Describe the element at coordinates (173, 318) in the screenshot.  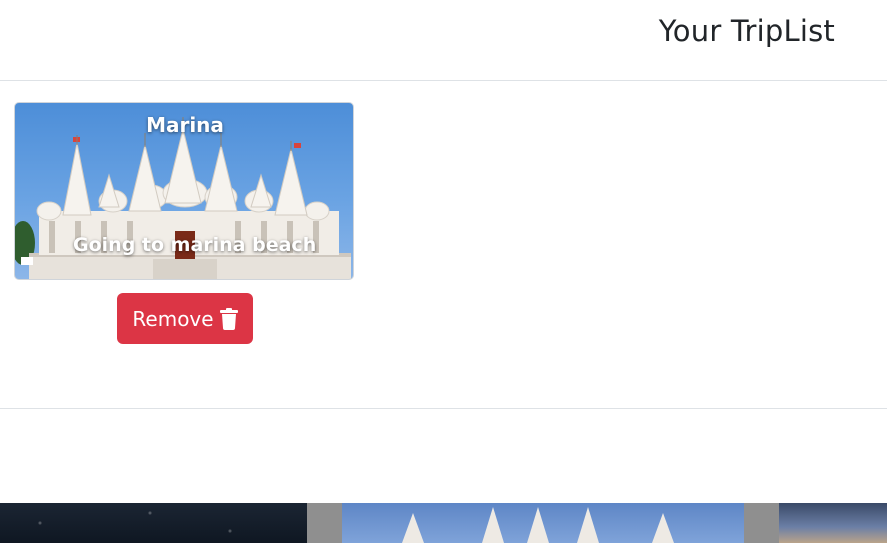
I see `remove-button-label: Remove` at that location.